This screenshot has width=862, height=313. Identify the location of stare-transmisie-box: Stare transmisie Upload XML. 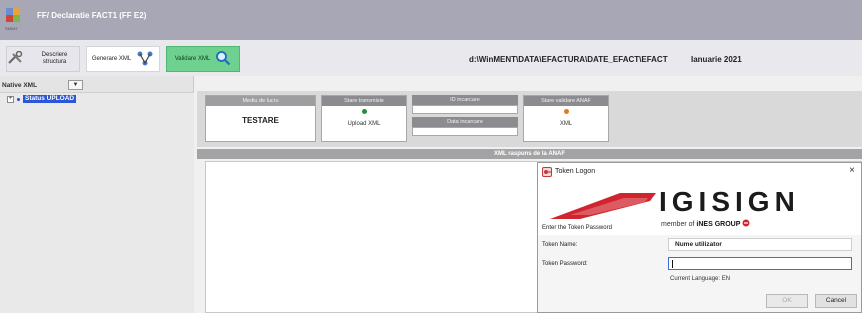
(364, 118).